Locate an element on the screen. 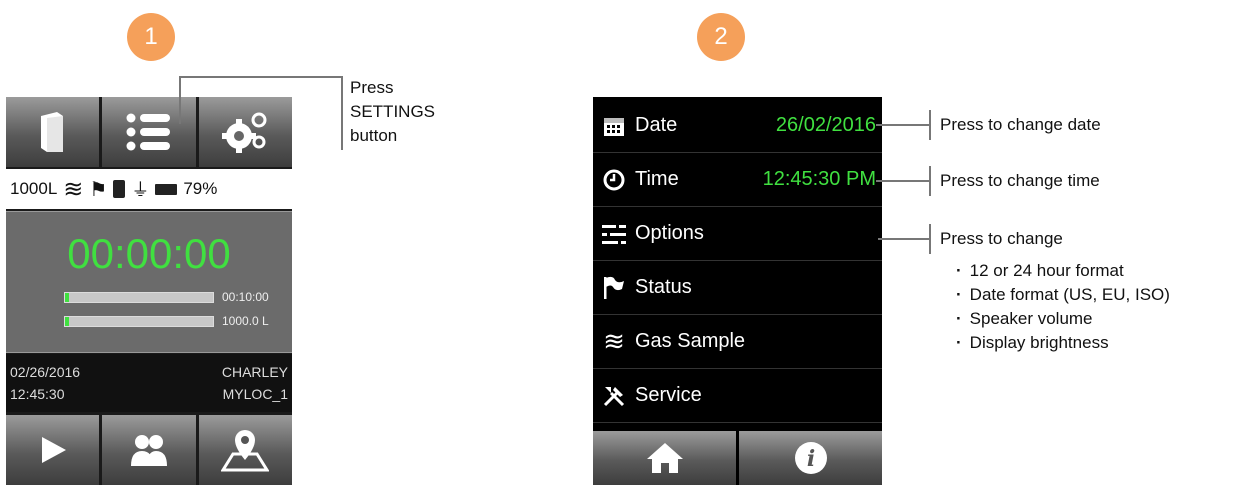 The image size is (1234, 485). home-icon is located at coordinates (664, 458).